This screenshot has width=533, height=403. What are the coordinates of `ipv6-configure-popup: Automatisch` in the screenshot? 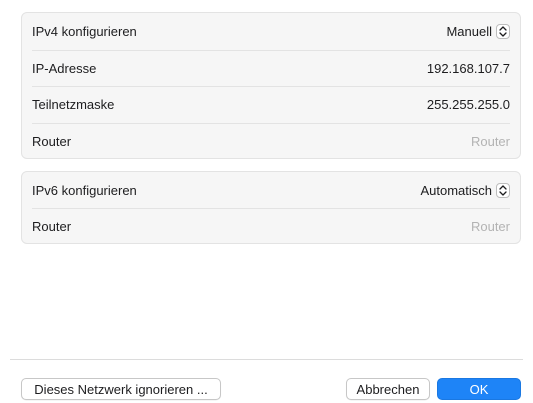 It's located at (465, 190).